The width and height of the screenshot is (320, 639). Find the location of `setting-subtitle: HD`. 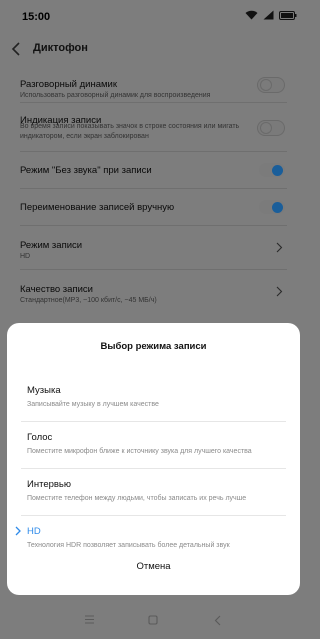

setting-subtitle: HD is located at coordinates (25, 256).